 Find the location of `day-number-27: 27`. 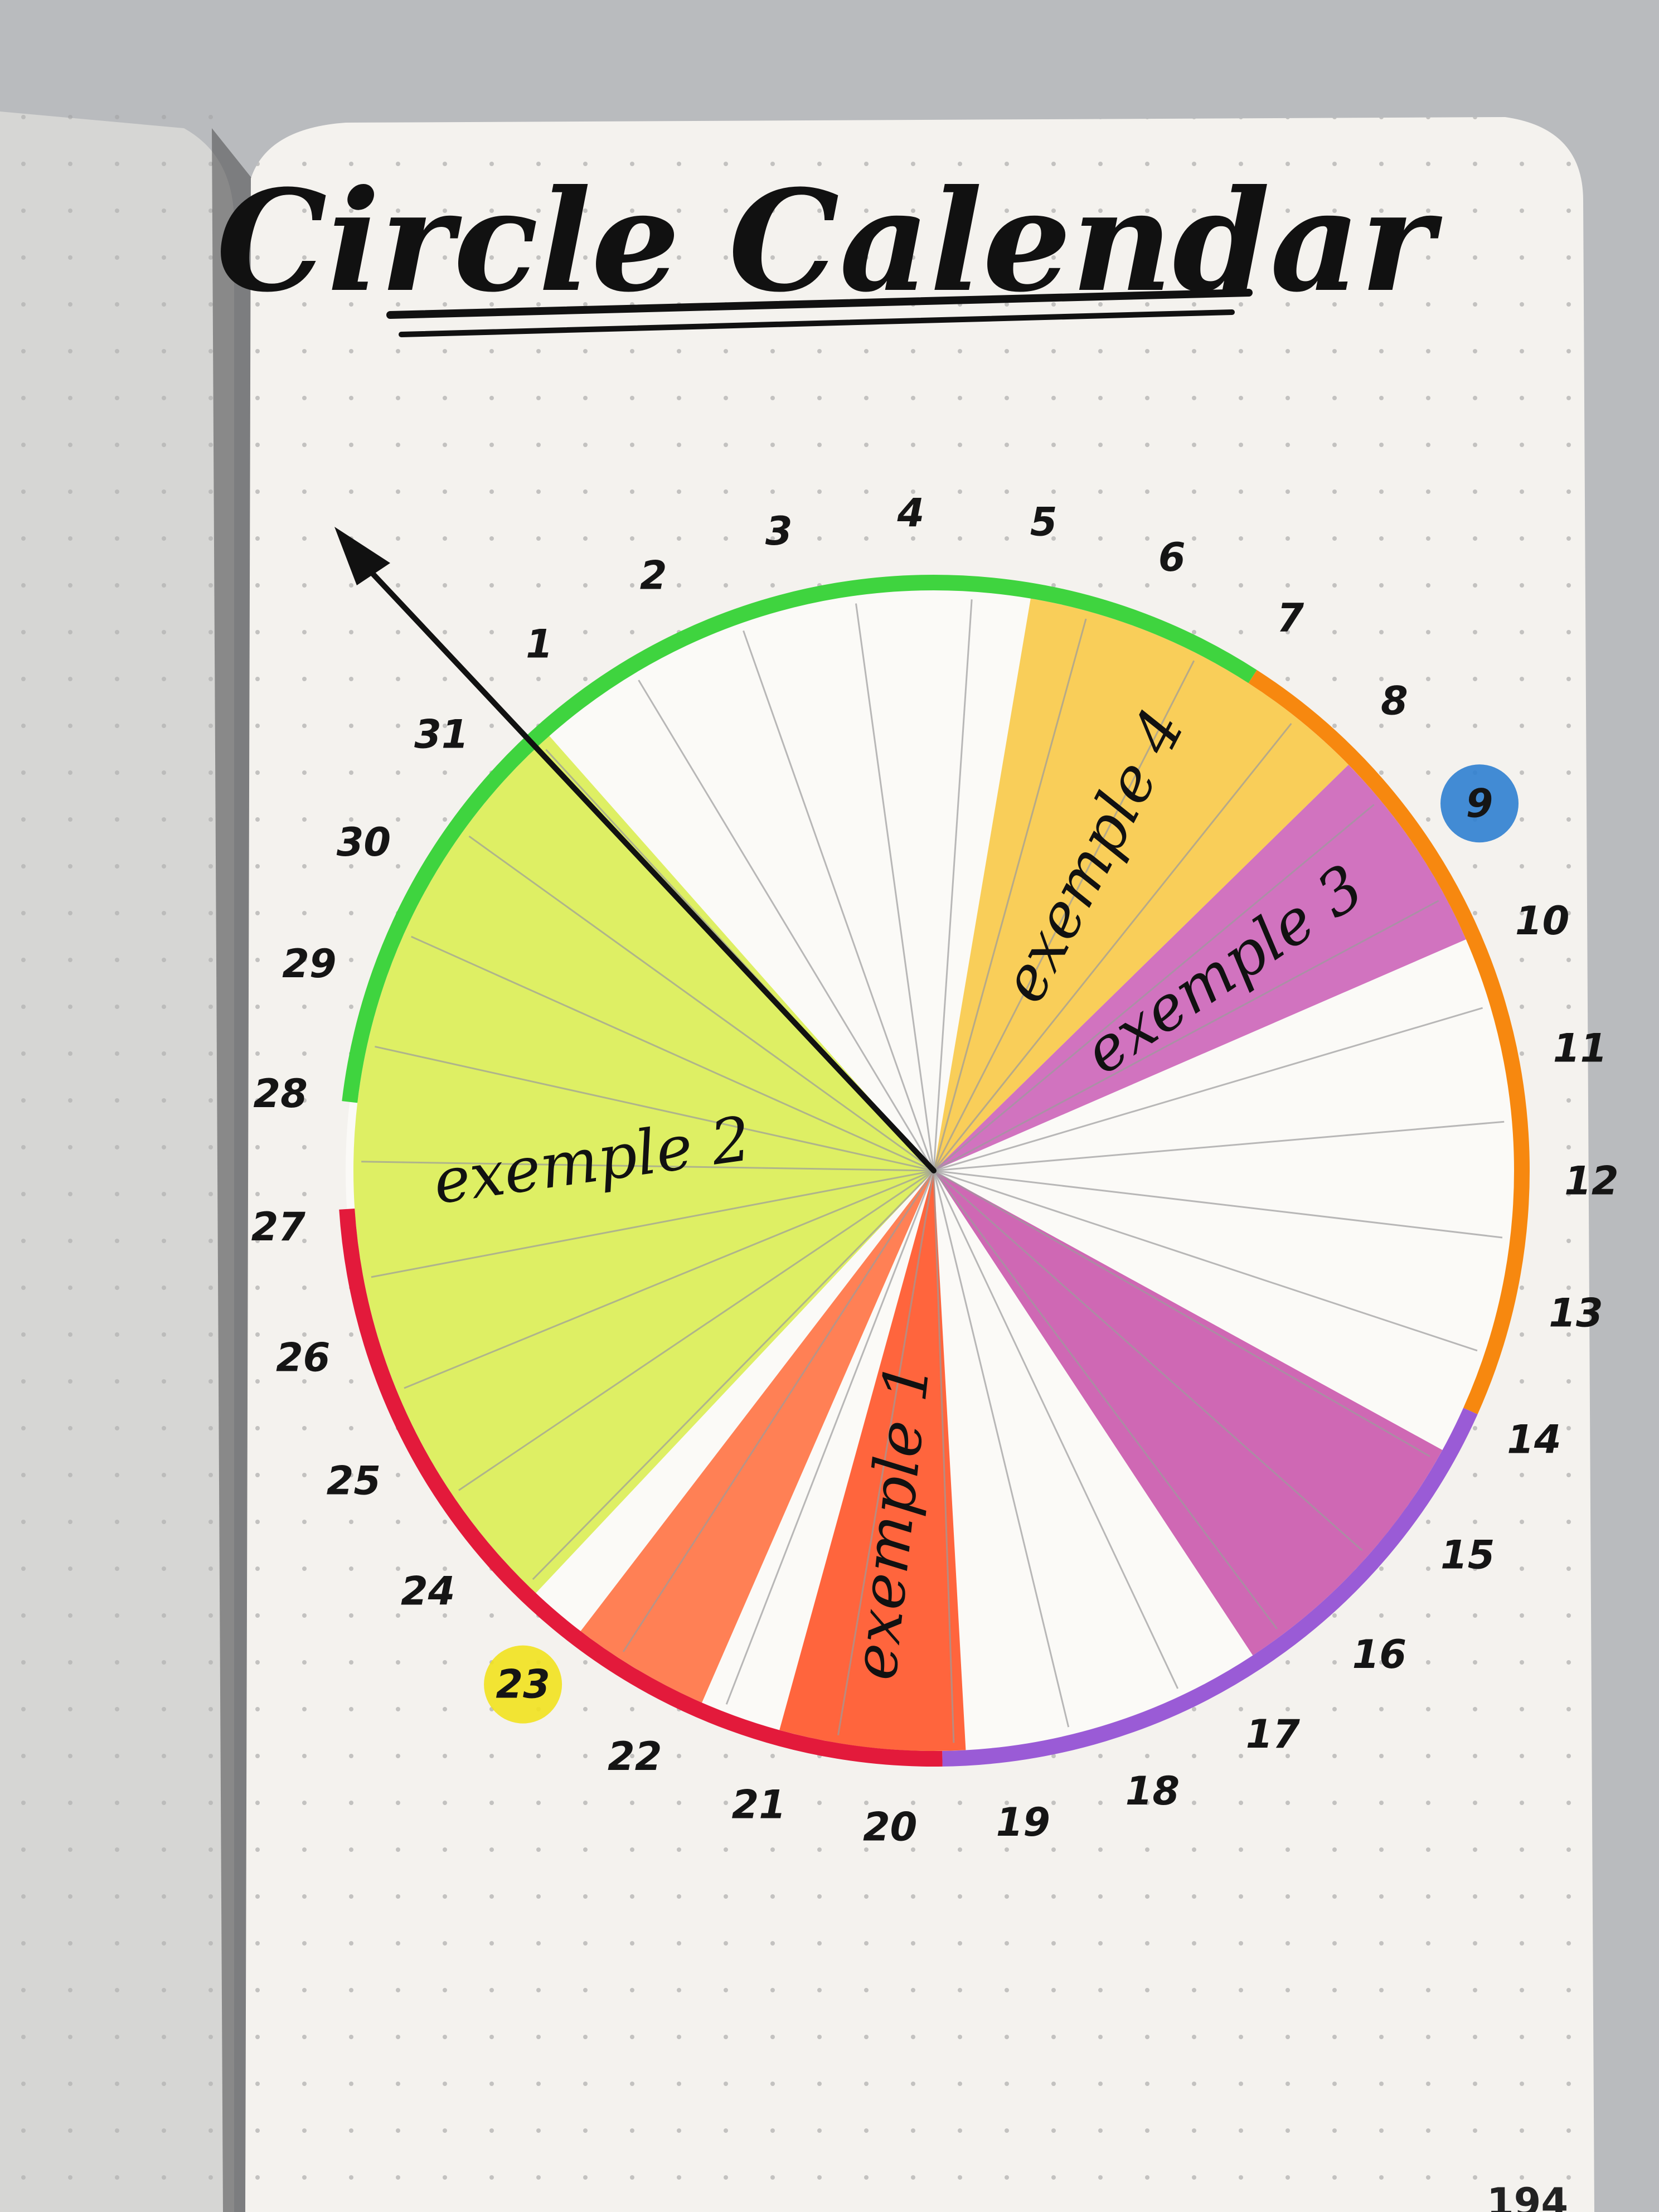

day-number-27: 27 is located at coordinates (278, 1227).